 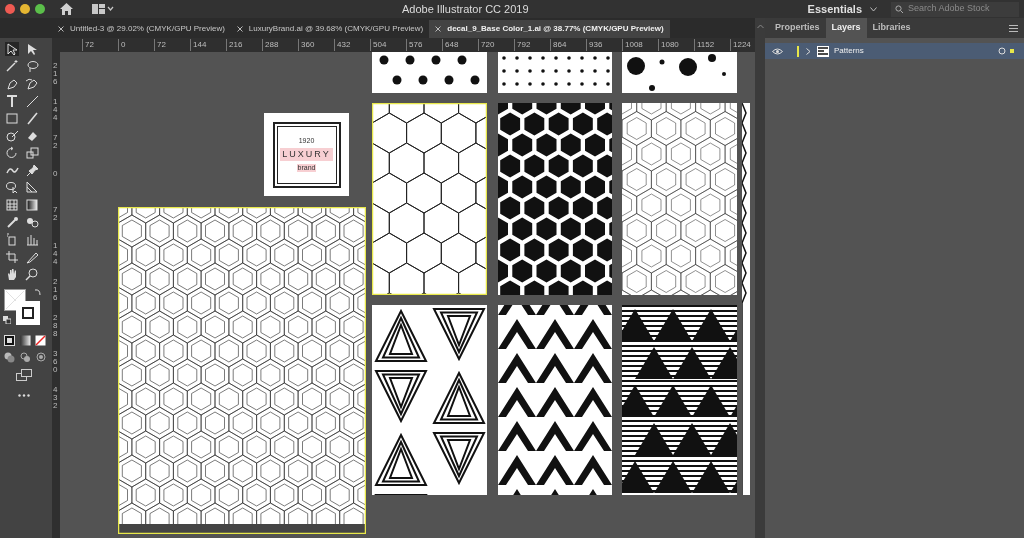 What do you see at coordinates (32, 273) in the screenshot?
I see `zoom-icon` at bounding box center [32, 273].